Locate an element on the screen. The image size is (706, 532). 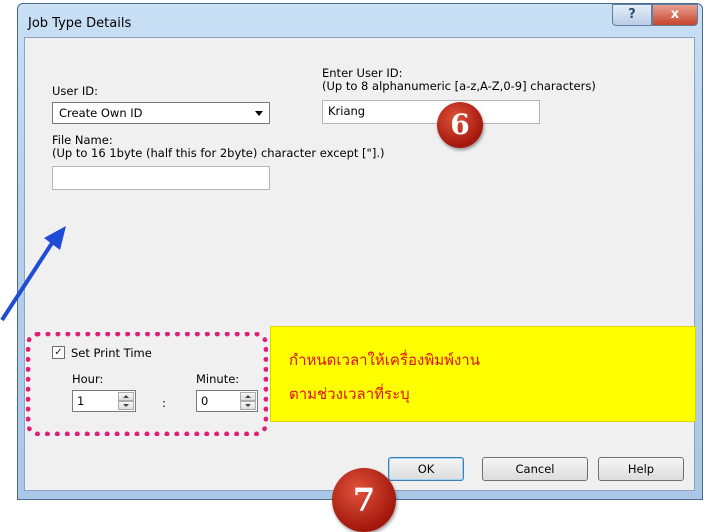
set-print-time-checkbox: ✓ is located at coordinates (58, 352).